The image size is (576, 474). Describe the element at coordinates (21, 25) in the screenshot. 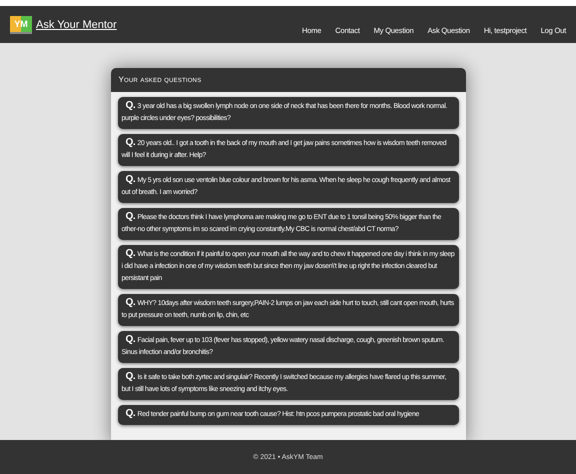

I see `logo-icon: YM` at that location.